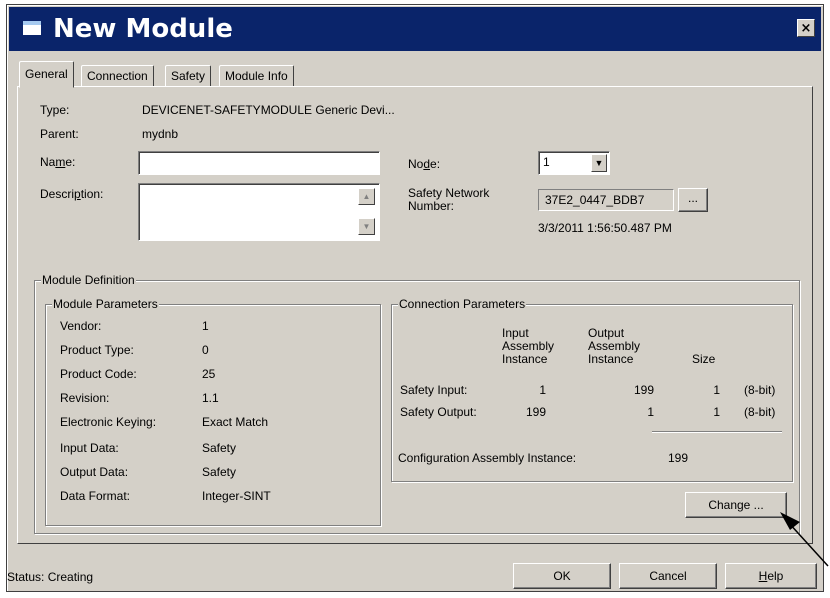 The height and width of the screenshot is (598, 830). I want to click on annotation-arrow, so click(804, 539).